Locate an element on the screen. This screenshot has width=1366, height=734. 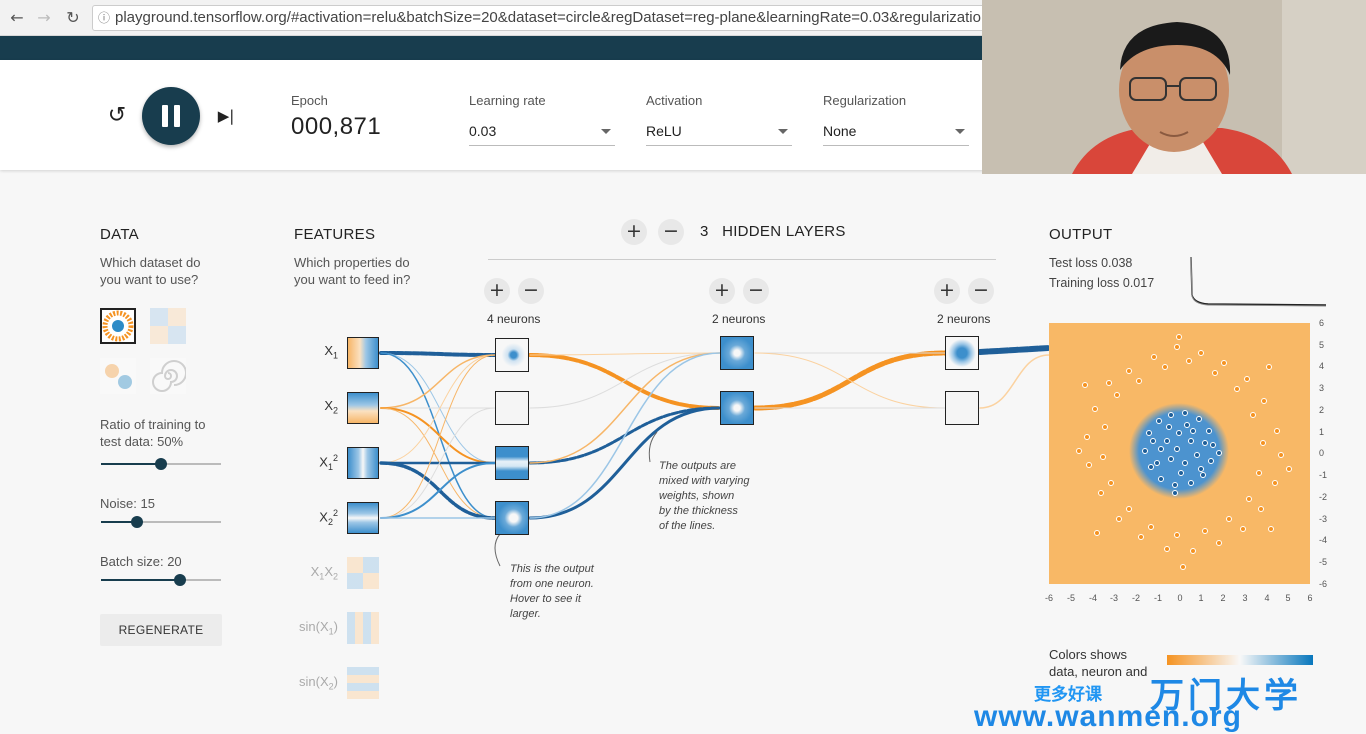
x-tick: -2 is located at coordinates (1135, 598).